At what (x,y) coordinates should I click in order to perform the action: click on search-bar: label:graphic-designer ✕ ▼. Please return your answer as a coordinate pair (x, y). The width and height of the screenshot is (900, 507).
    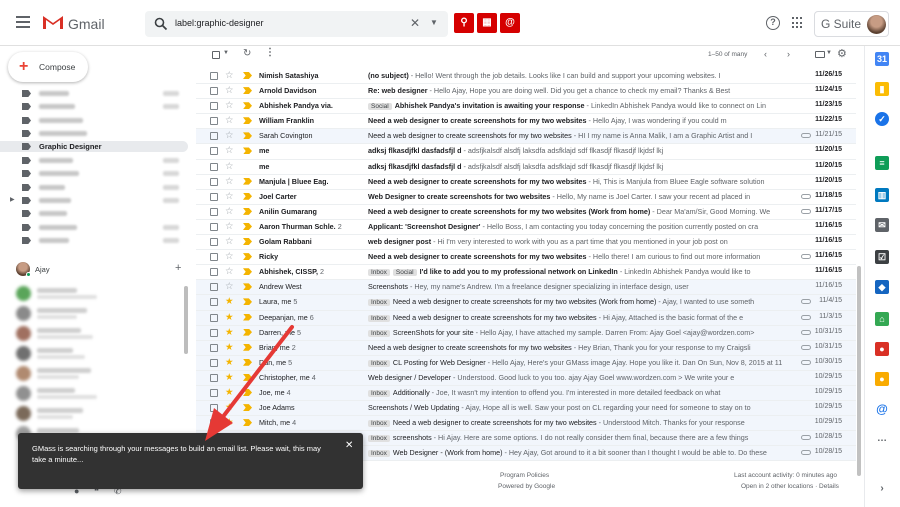
    Looking at the image, I should click on (296, 24).